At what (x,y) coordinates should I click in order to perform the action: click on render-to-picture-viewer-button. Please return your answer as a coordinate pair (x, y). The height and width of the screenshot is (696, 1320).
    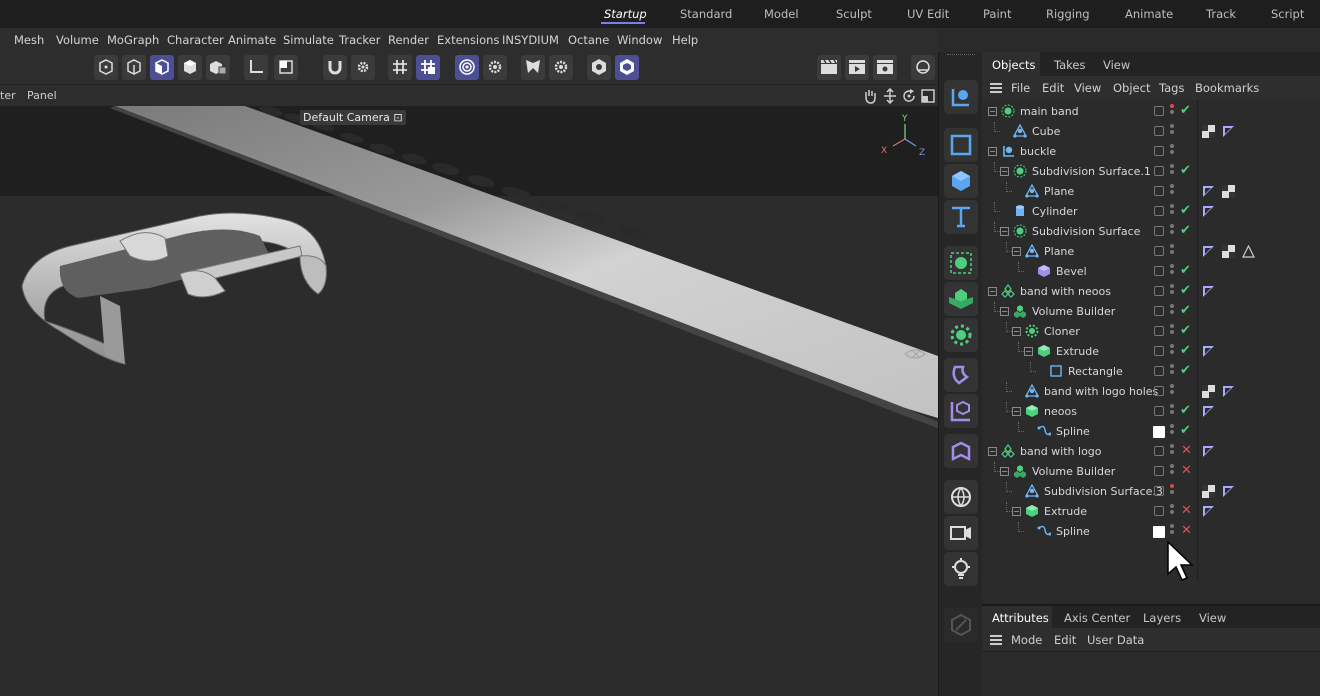
    Looking at the image, I should click on (857, 67).